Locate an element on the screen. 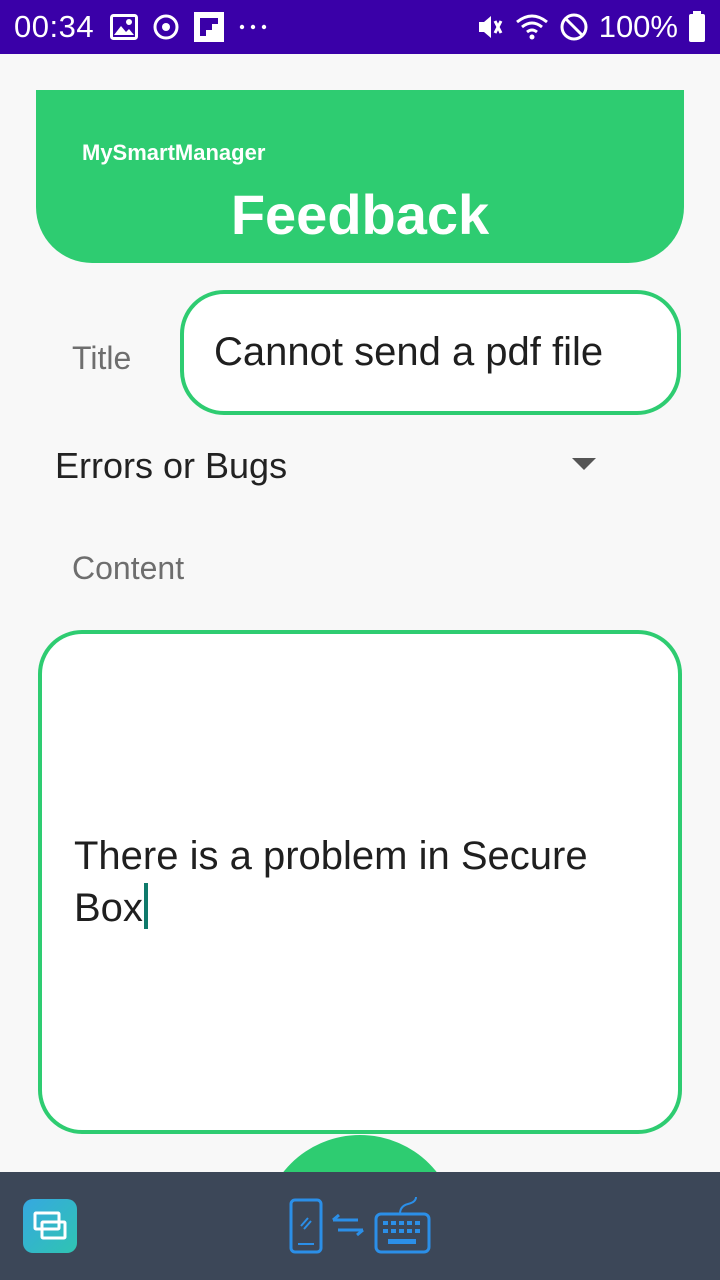  status-time: 00:34 is located at coordinates (54, 26).